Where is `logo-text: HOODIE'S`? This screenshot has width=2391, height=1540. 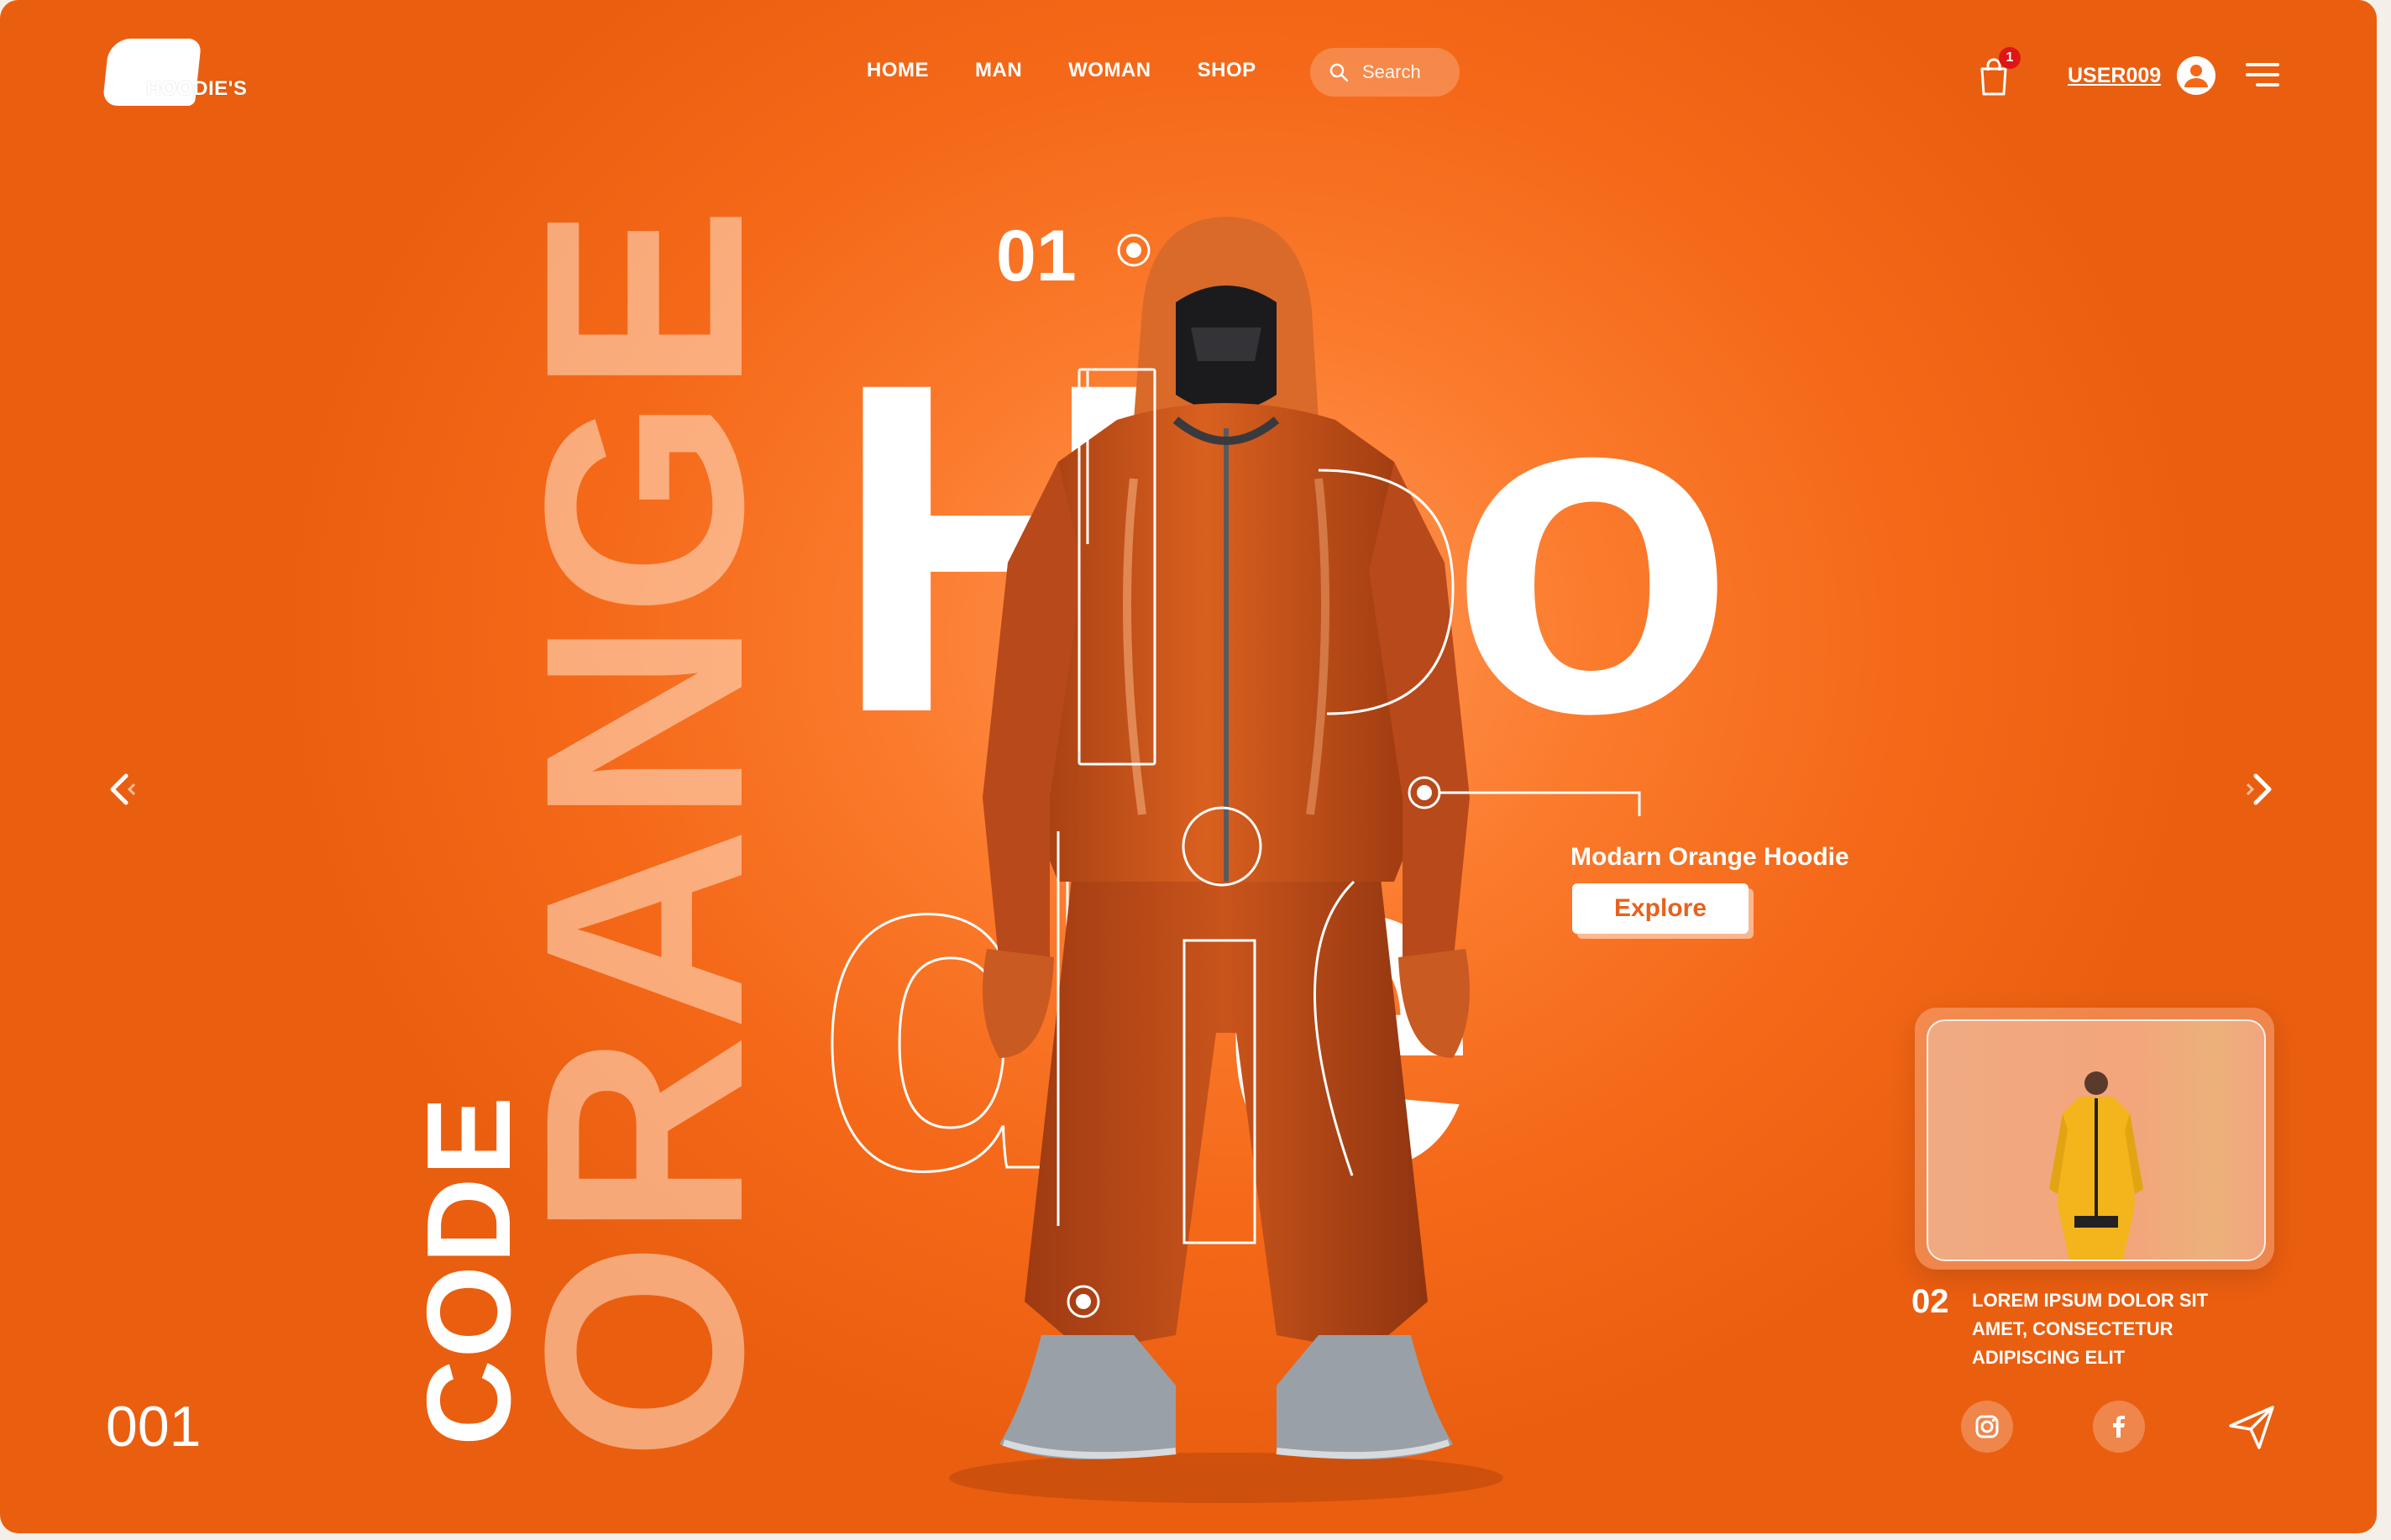 logo-text: HOODIE'S is located at coordinates (197, 88).